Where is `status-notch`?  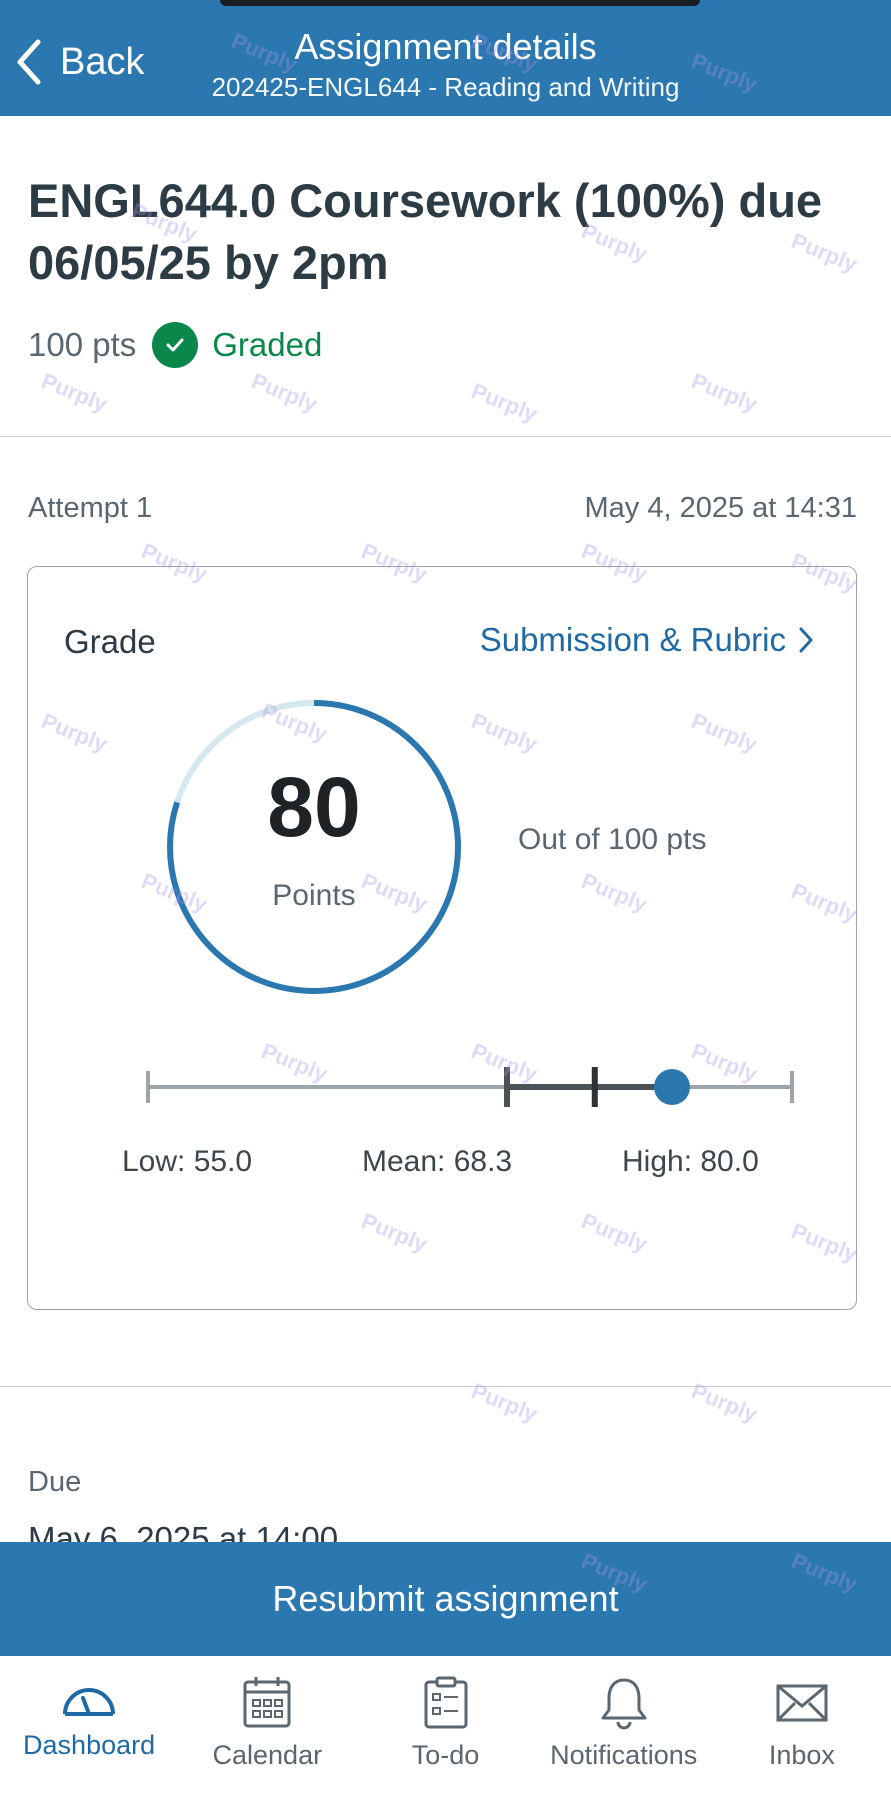 status-notch is located at coordinates (460, 3).